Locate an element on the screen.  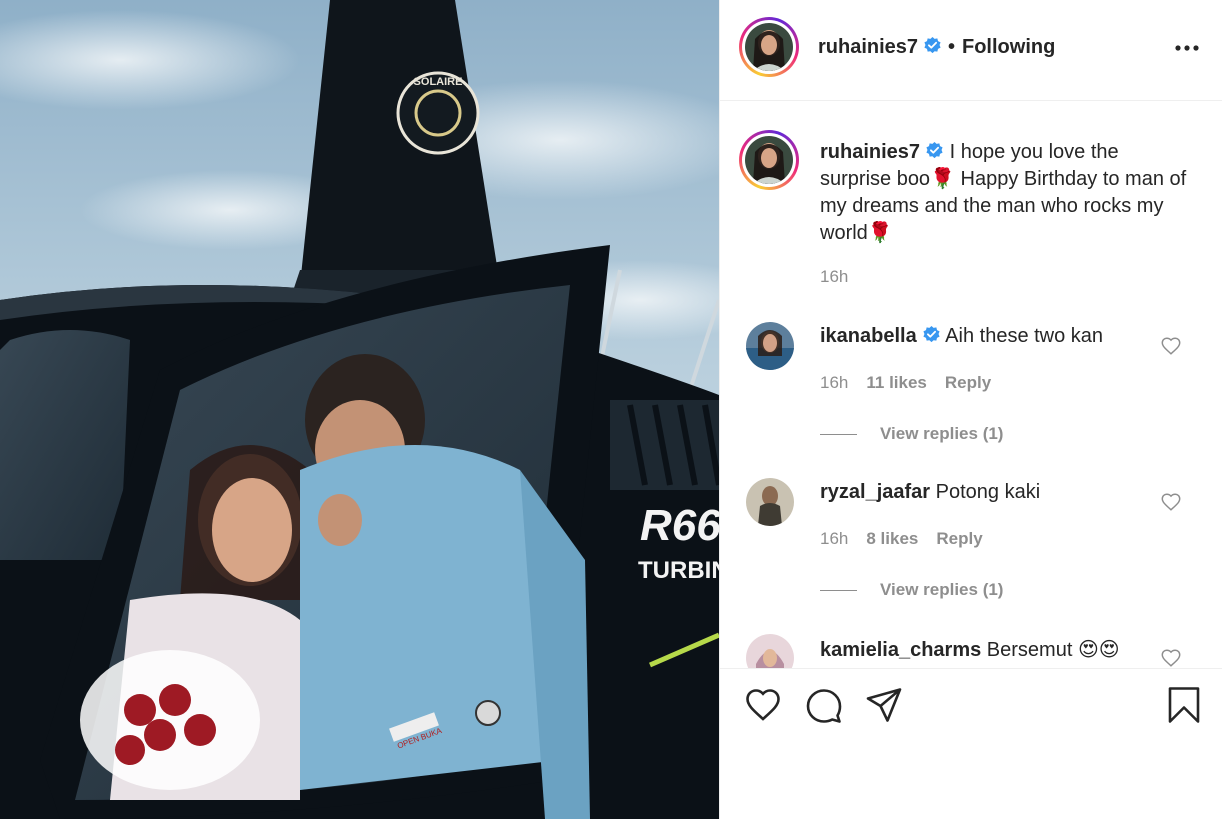
caption-avatar-image is located at coordinates (769, 160).